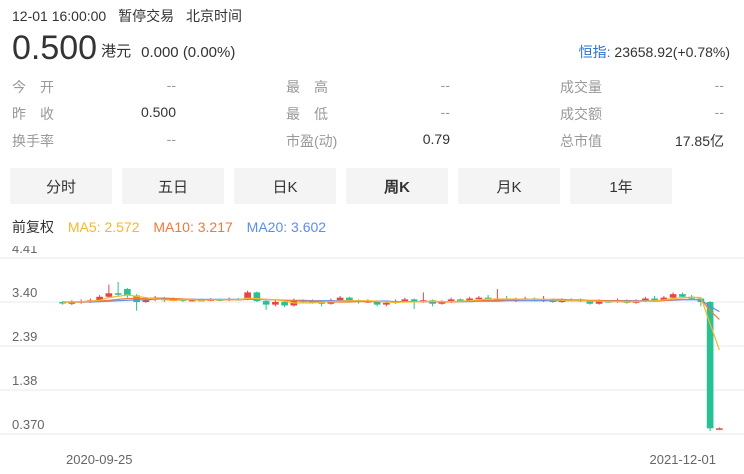 The image size is (744, 474). Describe the element at coordinates (94, 114) in the screenshot. I see `stat-prev-close: 昨 收 0.500` at that location.